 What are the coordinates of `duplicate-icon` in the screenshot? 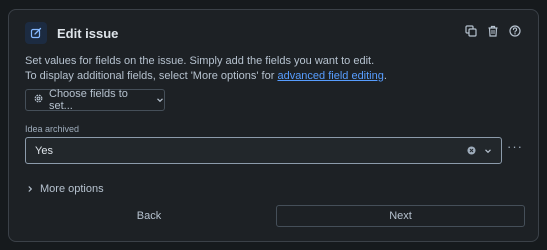 It's located at (470, 30).